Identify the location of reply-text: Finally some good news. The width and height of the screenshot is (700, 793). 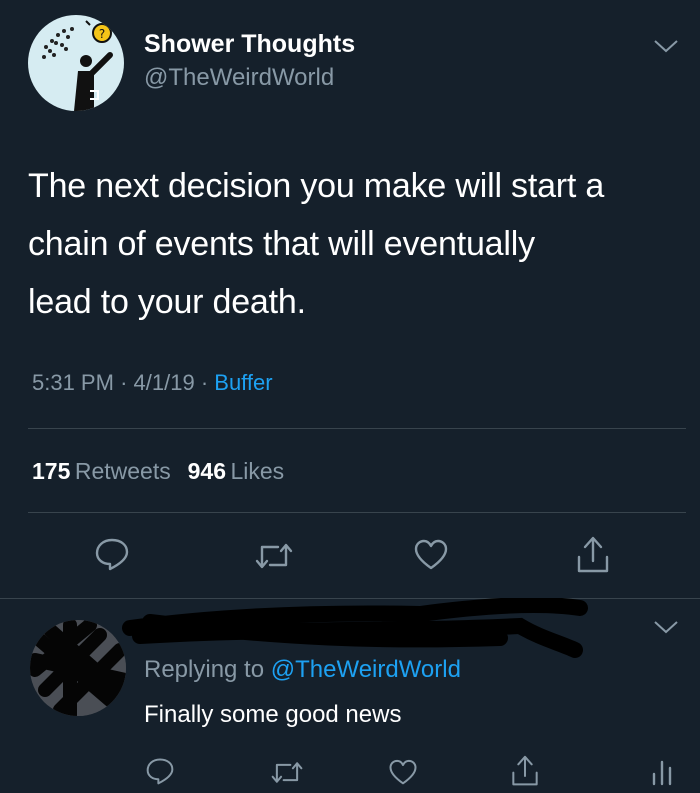
(273, 714).